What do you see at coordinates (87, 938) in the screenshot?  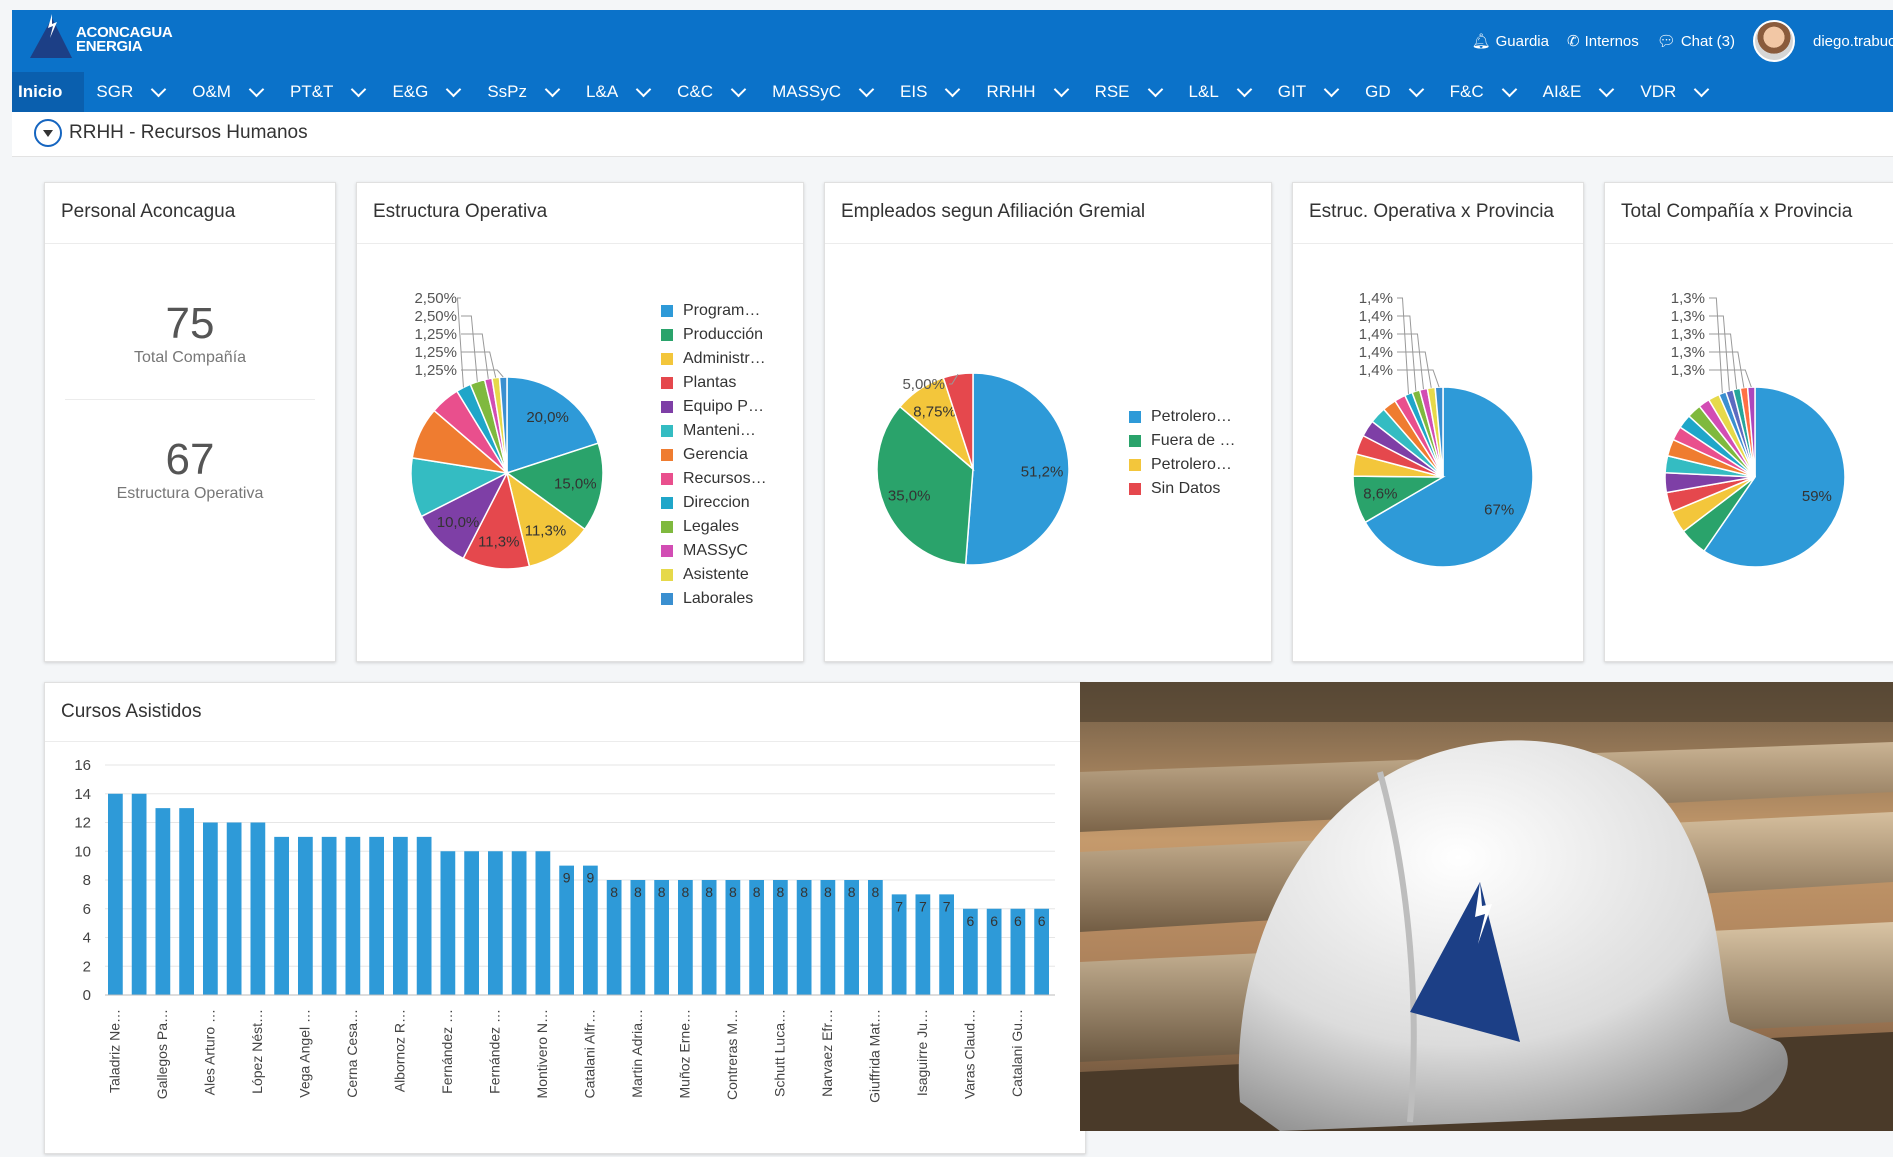 I see `y-tick-label: 4` at bounding box center [87, 938].